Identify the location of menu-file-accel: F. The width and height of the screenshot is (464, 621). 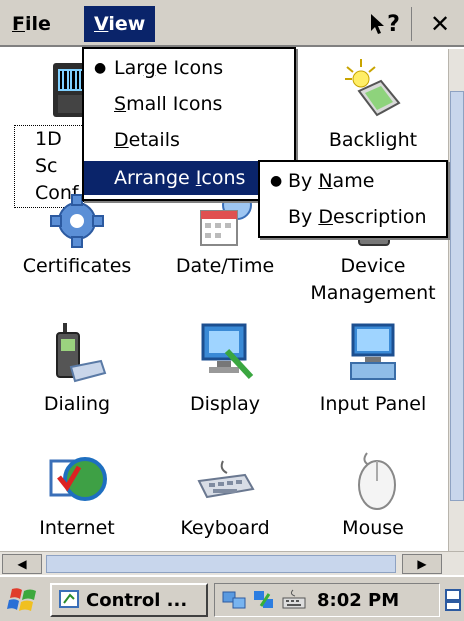
(18, 24).